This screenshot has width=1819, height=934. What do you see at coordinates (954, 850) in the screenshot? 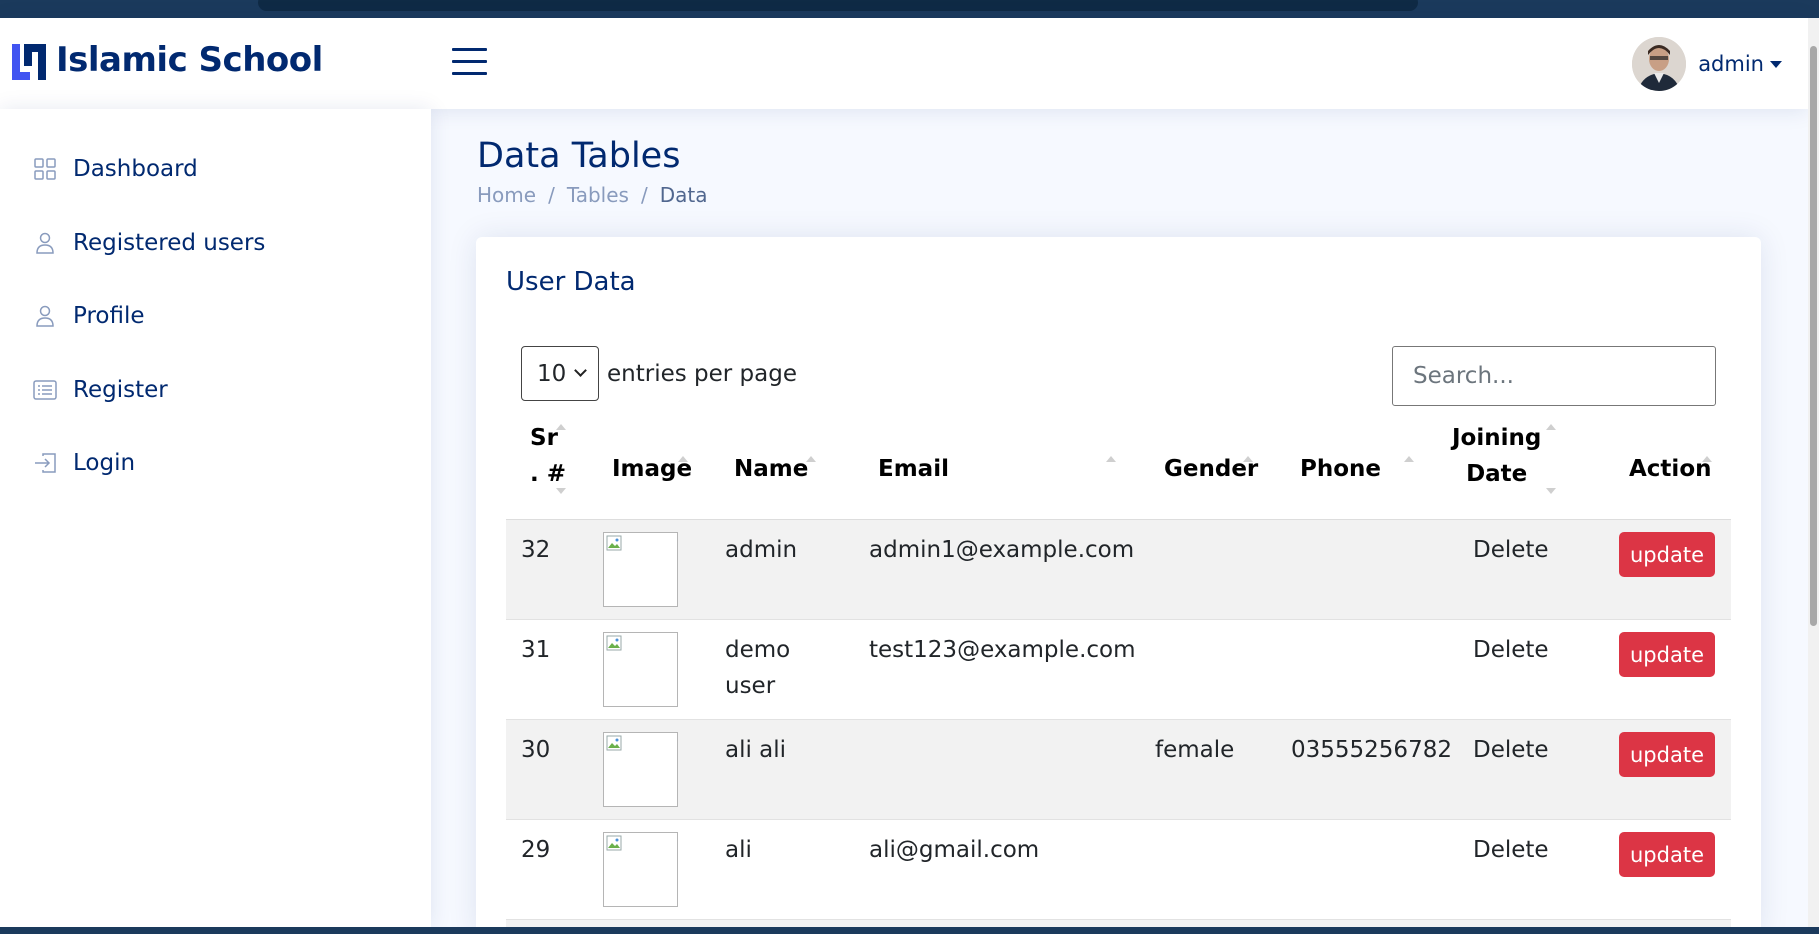
I see `cell-email: ali@gmail.com` at bounding box center [954, 850].